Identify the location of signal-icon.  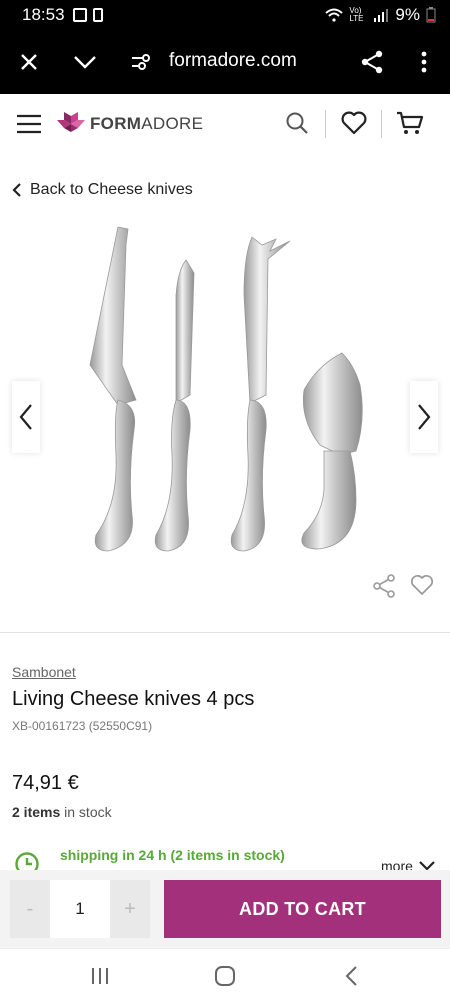
(381, 15).